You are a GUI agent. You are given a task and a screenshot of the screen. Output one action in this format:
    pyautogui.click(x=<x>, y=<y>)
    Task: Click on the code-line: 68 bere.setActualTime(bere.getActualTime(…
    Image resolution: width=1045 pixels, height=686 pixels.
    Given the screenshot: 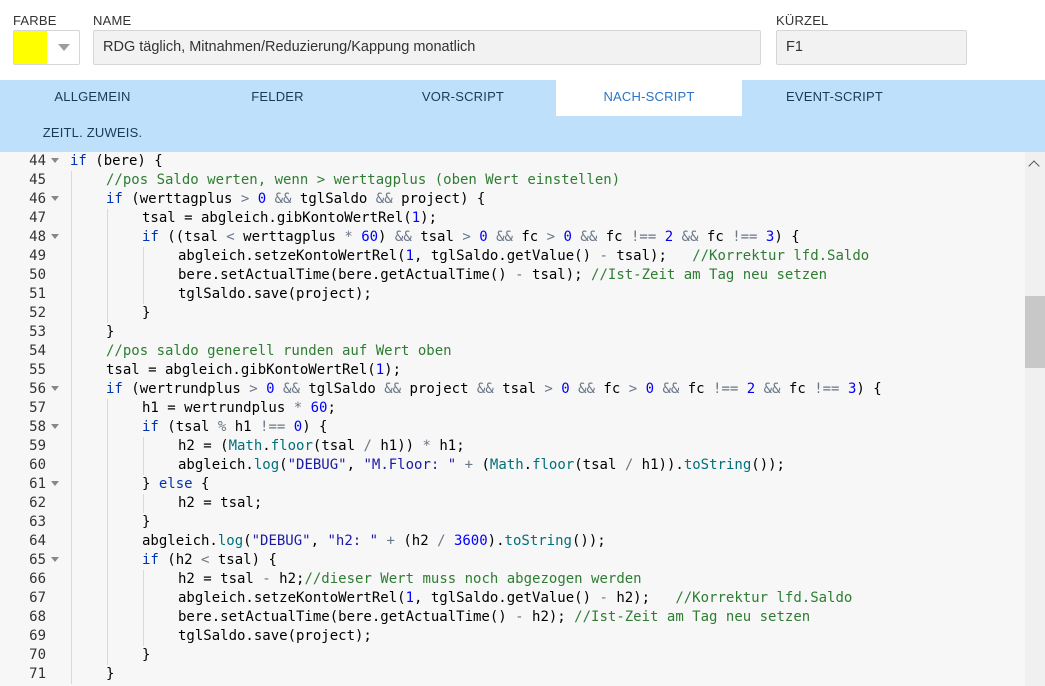 What is the action you would take?
    pyautogui.click(x=512, y=617)
    